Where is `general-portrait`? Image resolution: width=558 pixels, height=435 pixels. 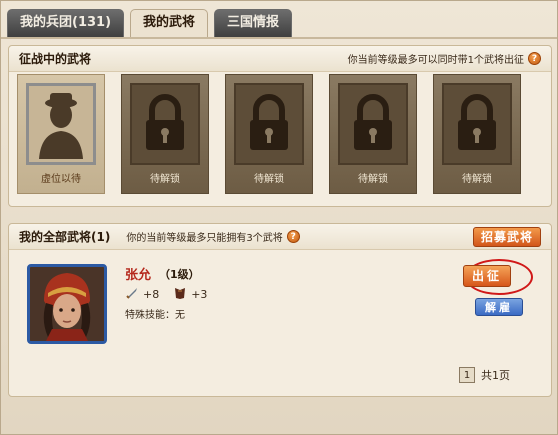 general-portrait is located at coordinates (67, 304).